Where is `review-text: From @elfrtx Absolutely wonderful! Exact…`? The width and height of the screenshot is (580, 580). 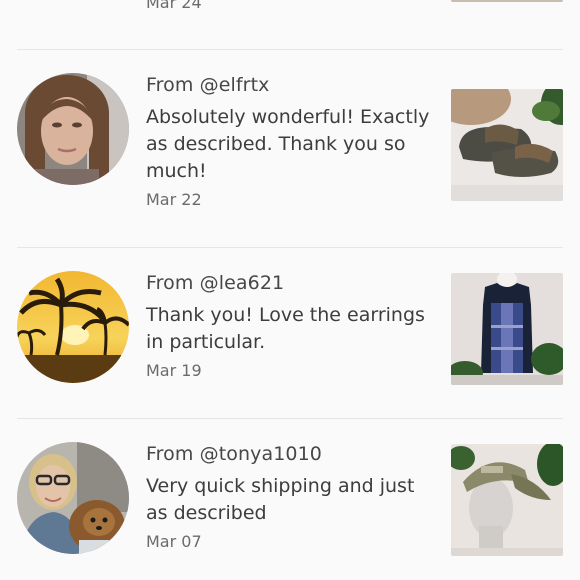
review-text: From @elfrtx Absolutely wonderful! Exact… is located at coordinates (291, 141).